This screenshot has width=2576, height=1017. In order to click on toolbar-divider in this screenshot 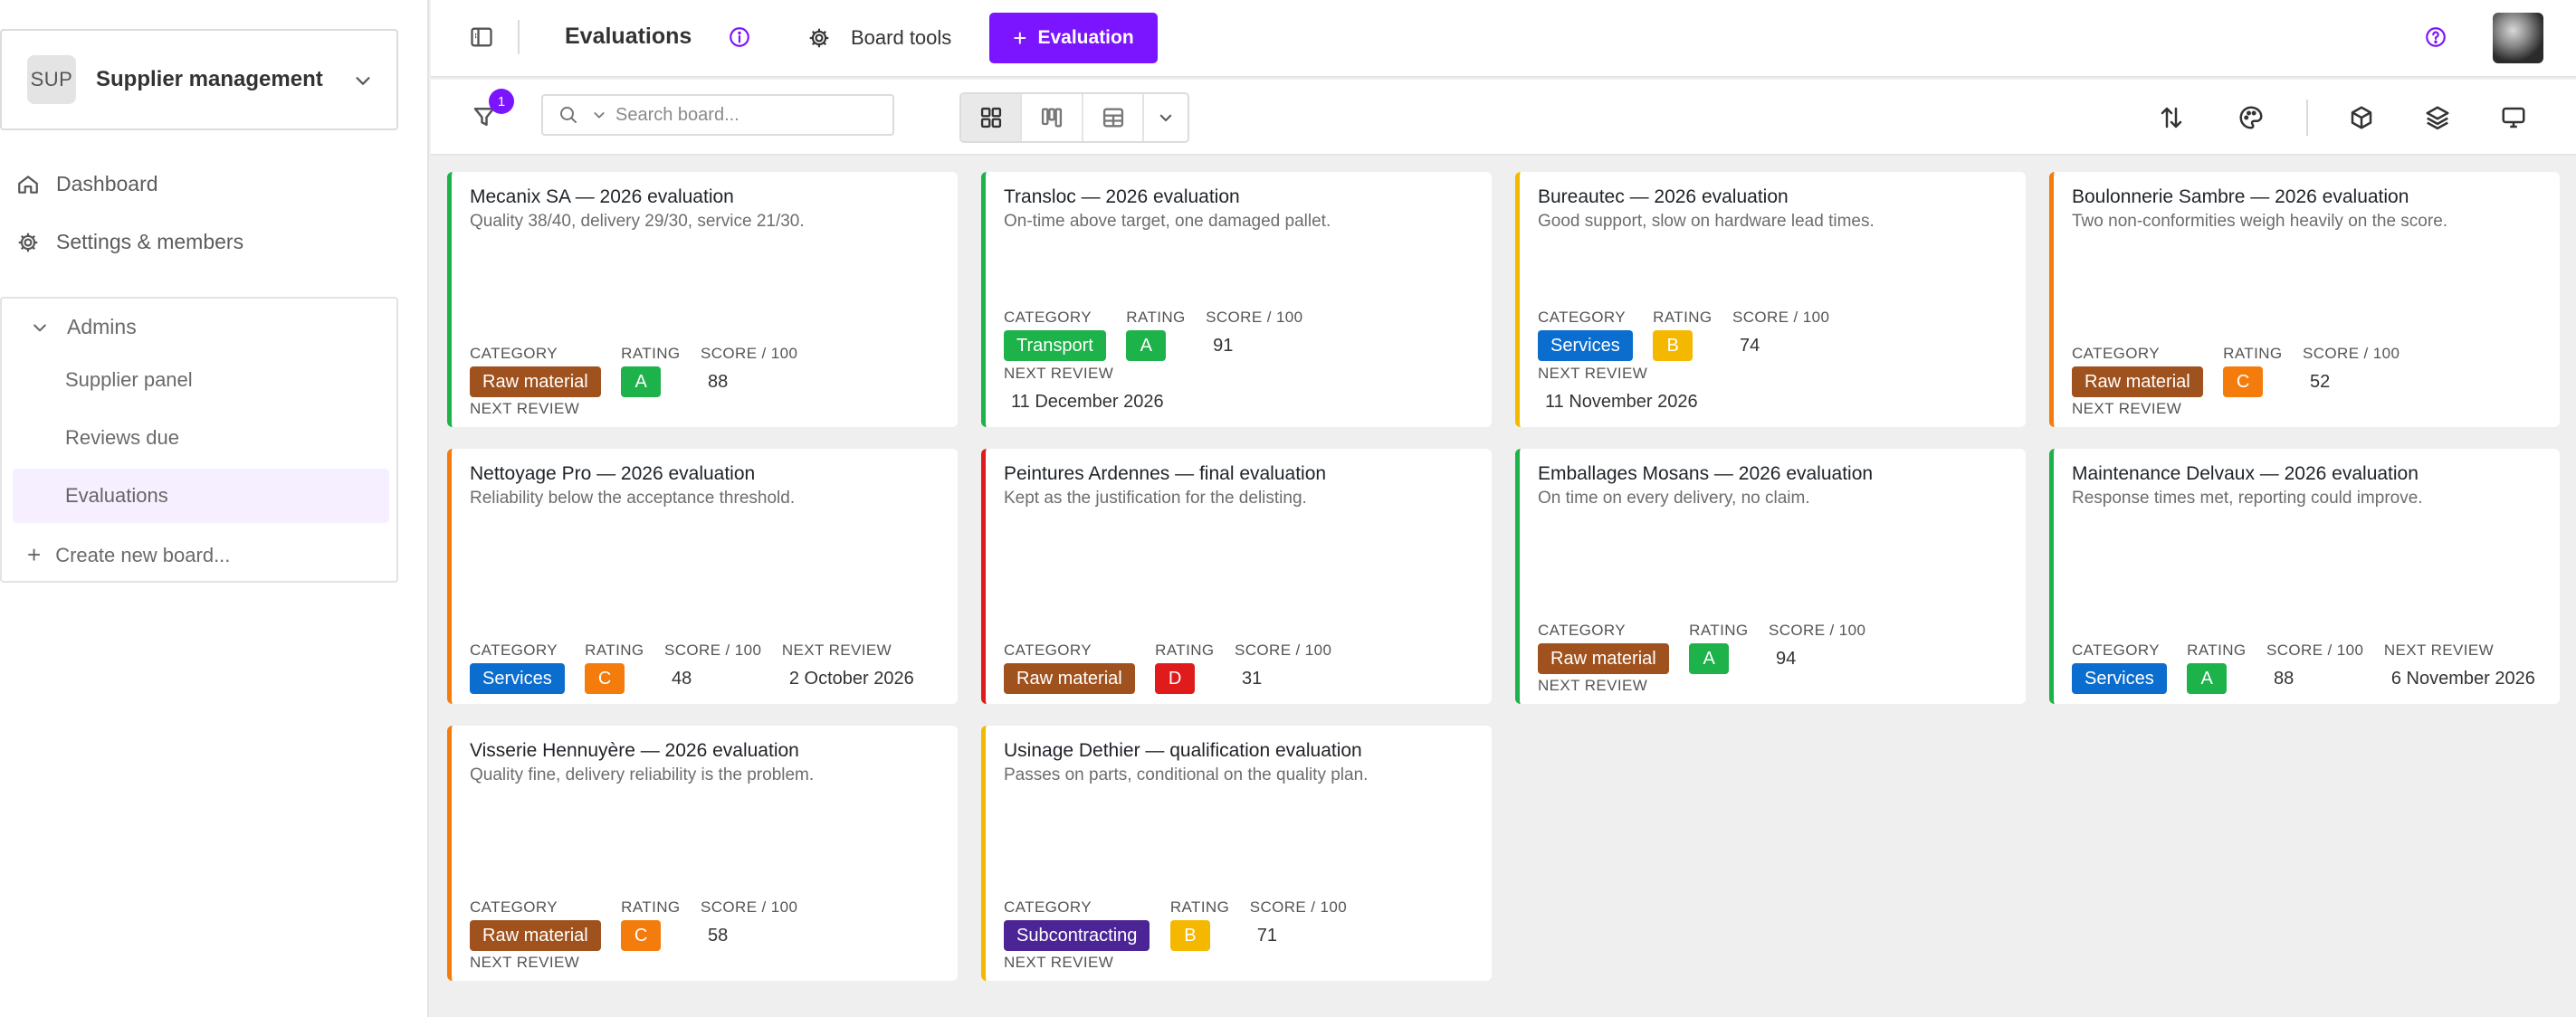, I will do `click(2307, 118)`.